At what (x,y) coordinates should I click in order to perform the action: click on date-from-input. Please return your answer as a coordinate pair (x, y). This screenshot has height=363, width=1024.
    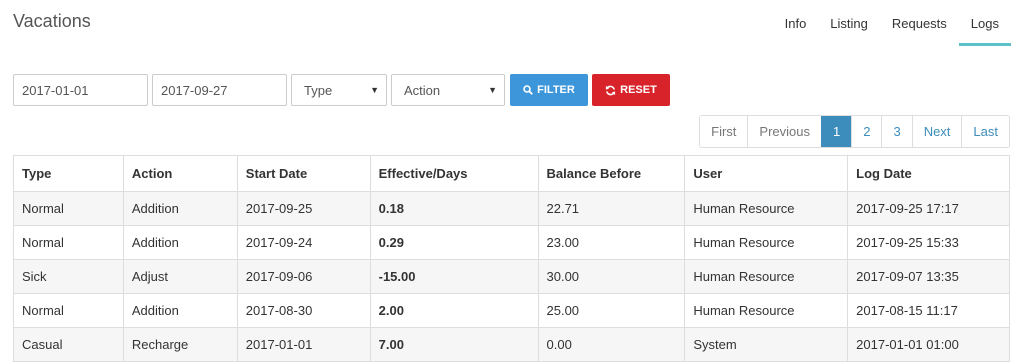
    Looking at the image, I should click on (80, 90).